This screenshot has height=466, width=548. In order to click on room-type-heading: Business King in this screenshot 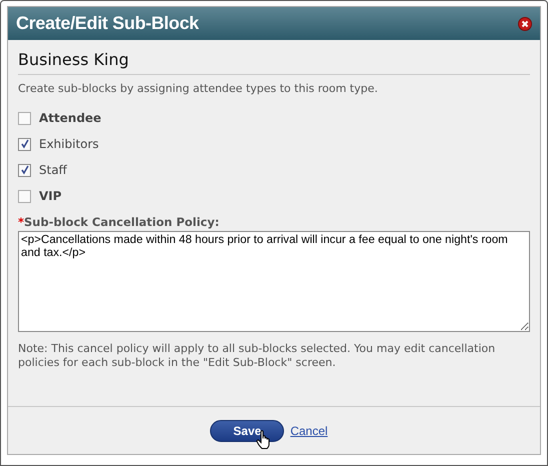, I will do `click(274, 62)`.